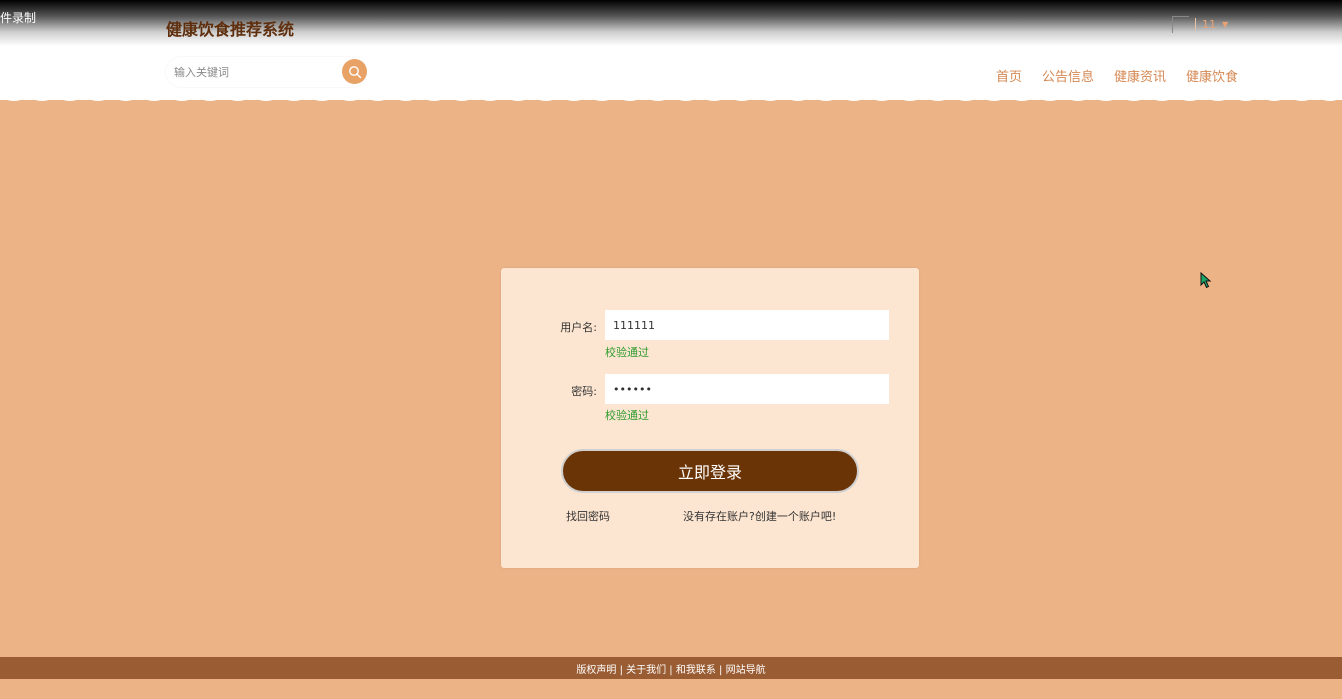 The width and height of the screenshot is (1342, 699). I want to click on username-validation: 校验通过, so click(627, 352).